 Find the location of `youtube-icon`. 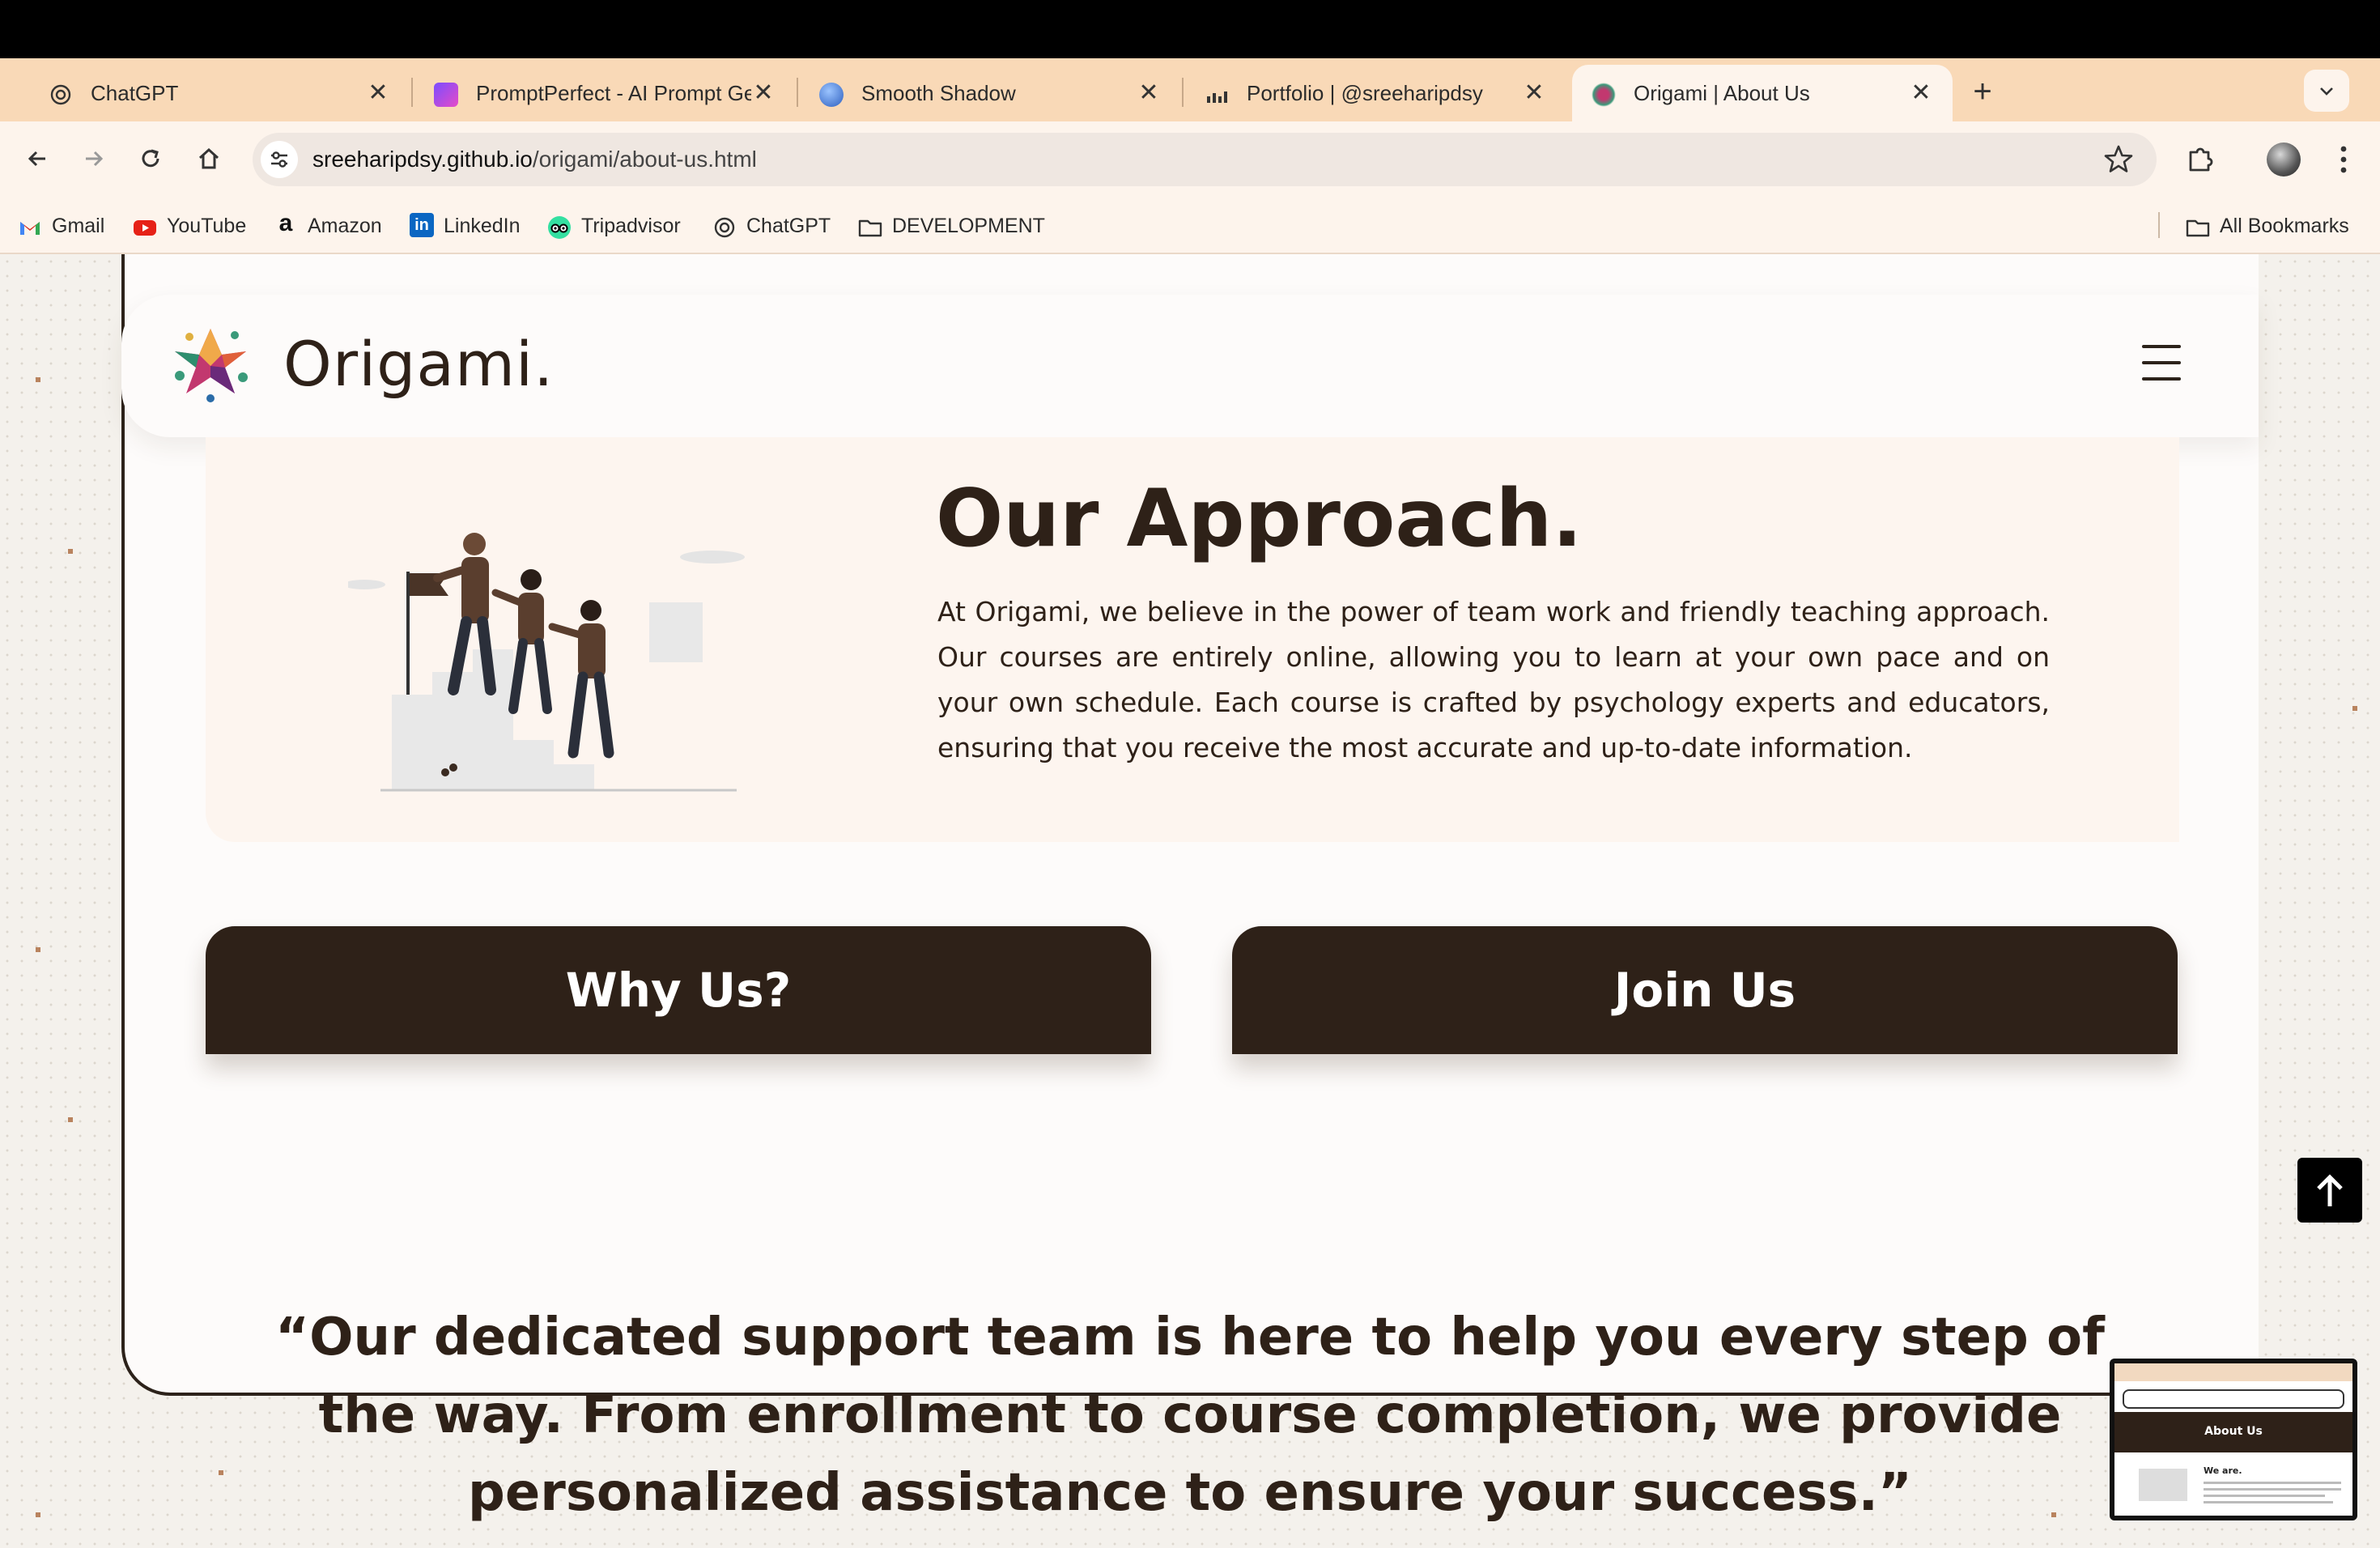

youtube-icon is located at coordinates (145, 225).